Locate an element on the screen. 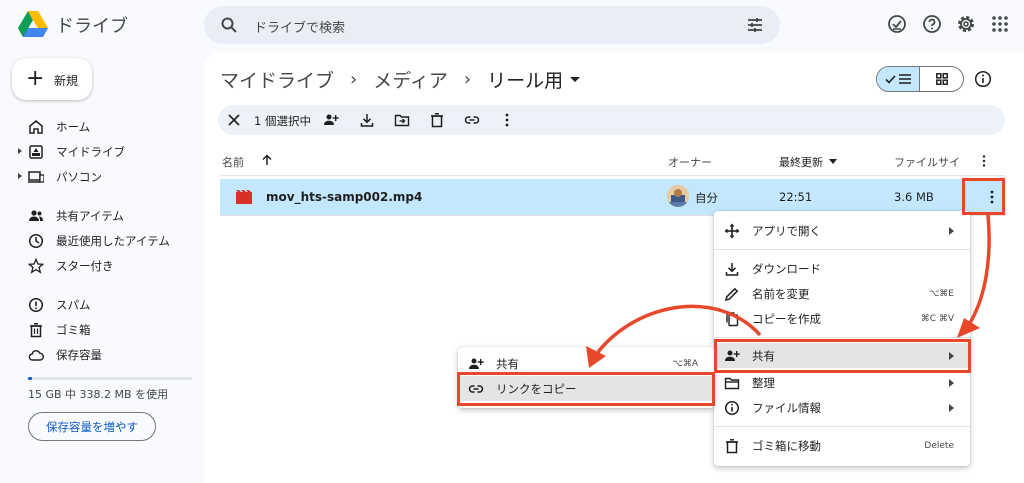 This screenshot has width=1024, height=483. new-button: + 新規 is located at coordinates (52, 79).